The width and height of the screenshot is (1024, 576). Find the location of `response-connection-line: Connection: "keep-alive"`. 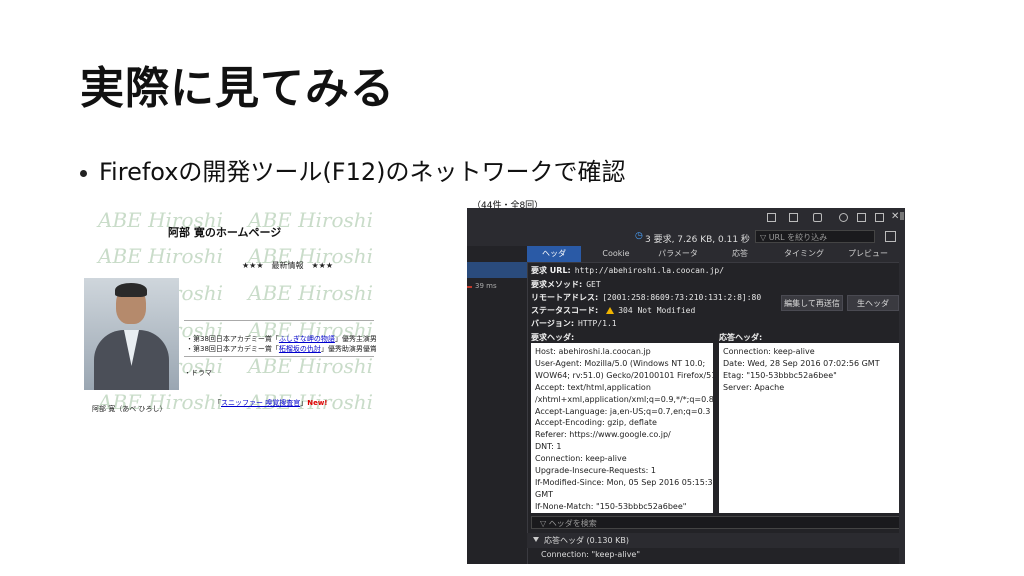

response-connection-line: Connection: "keep-alive" is located at coordinates (591, 554).